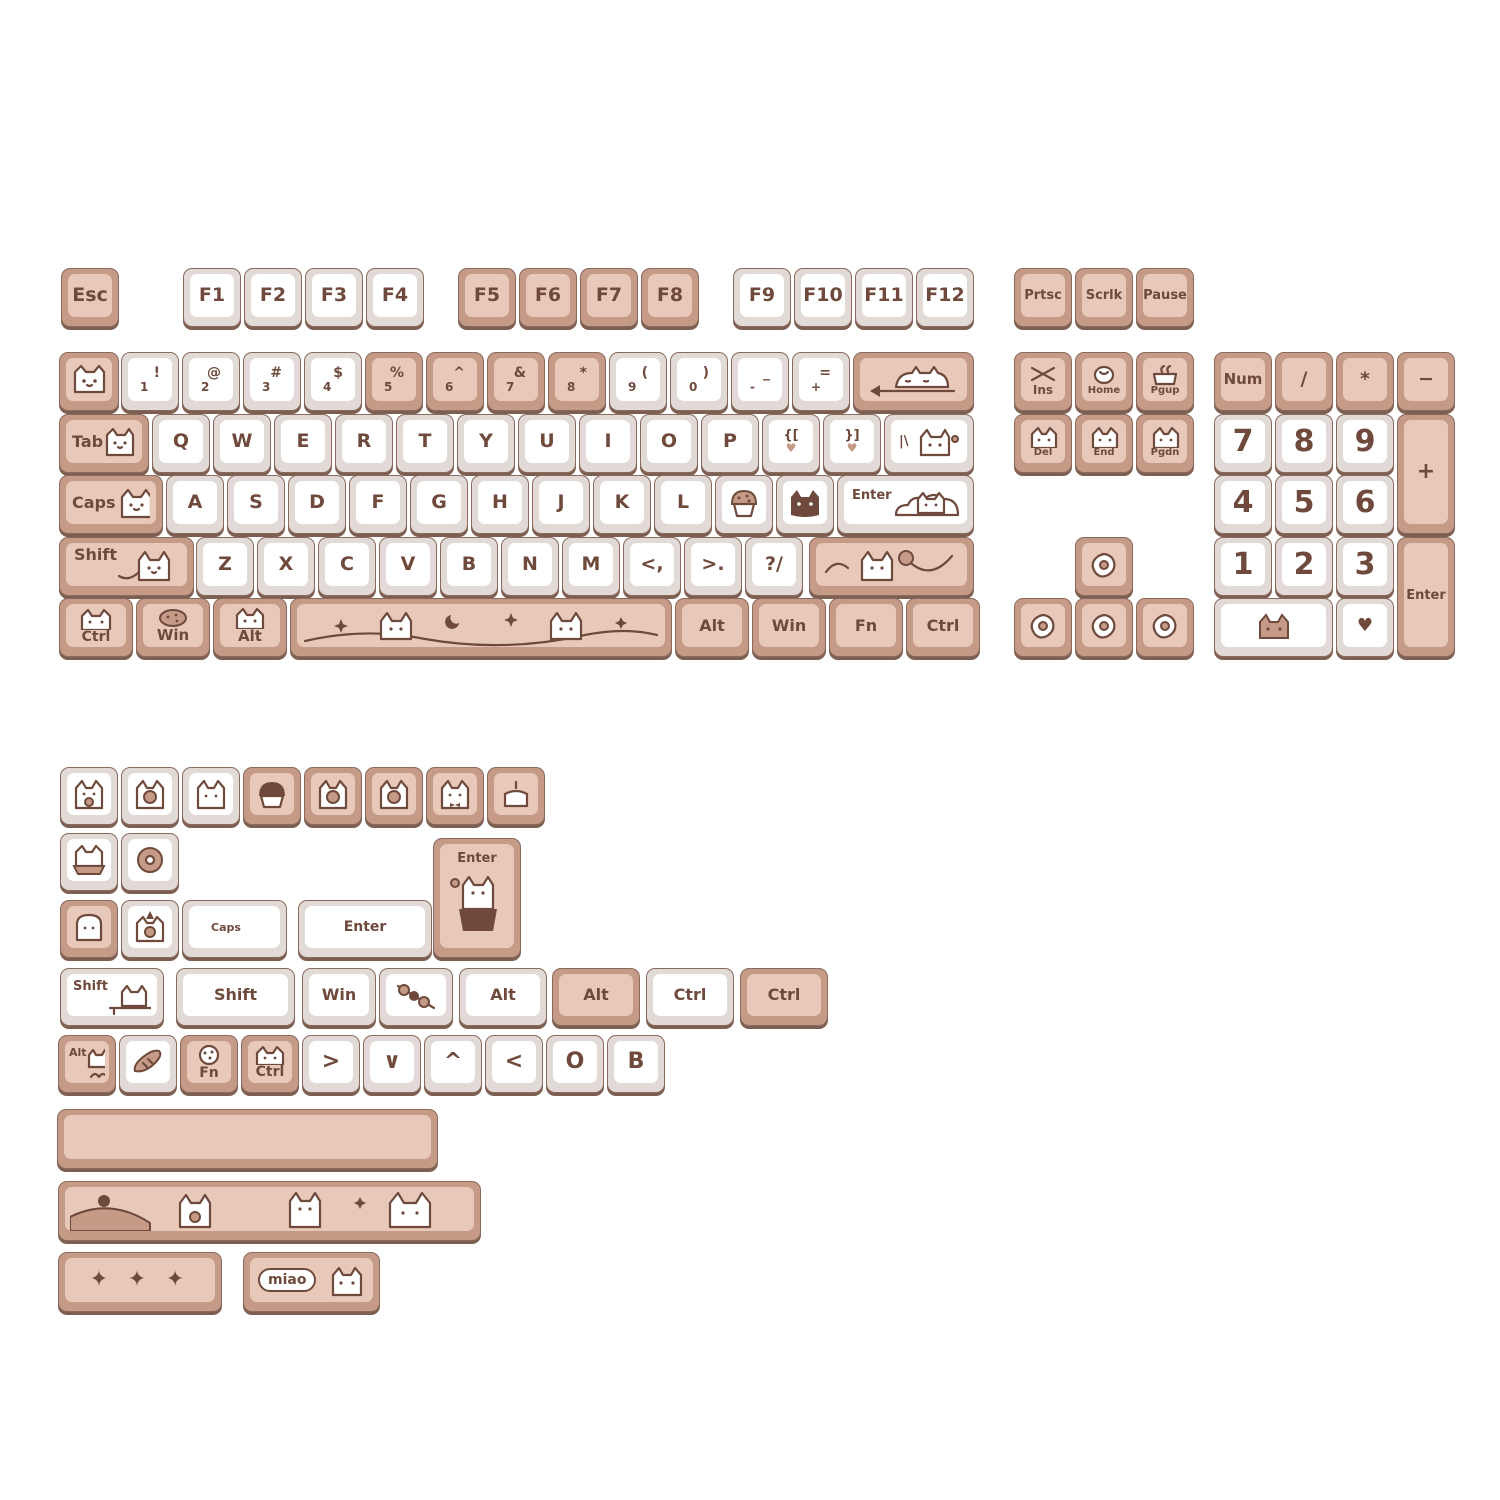  What do you see at coordinates (425, 443) in the screenshot?
I see `key-t: T` at bounding box center [425, 443].